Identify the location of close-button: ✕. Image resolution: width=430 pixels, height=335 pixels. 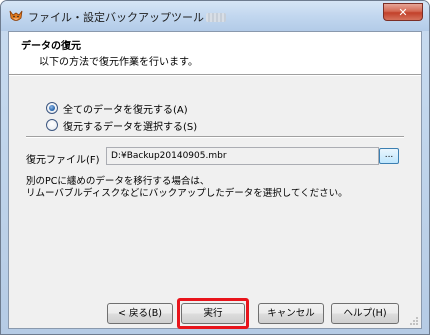
(403, 12).